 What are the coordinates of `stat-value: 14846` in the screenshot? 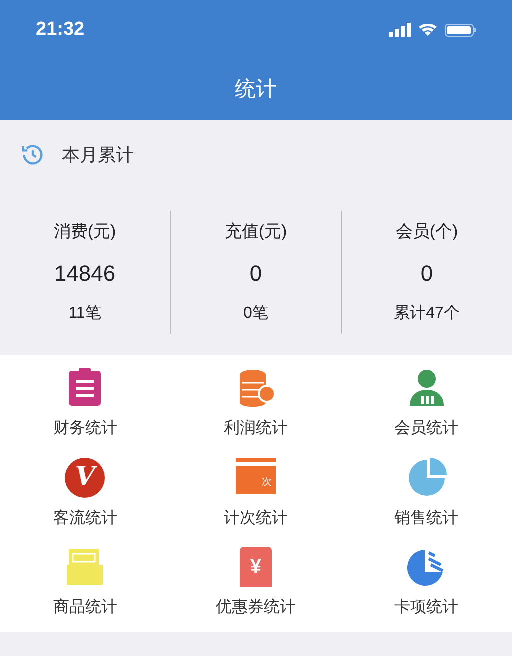 It's located at (85, 274).